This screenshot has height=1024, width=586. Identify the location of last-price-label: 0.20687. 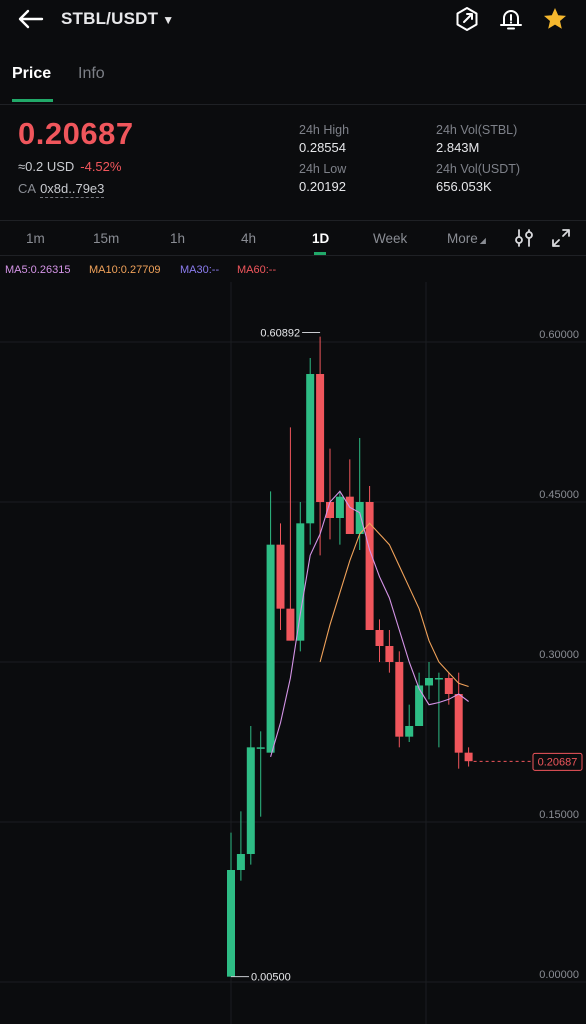
(558, 762).